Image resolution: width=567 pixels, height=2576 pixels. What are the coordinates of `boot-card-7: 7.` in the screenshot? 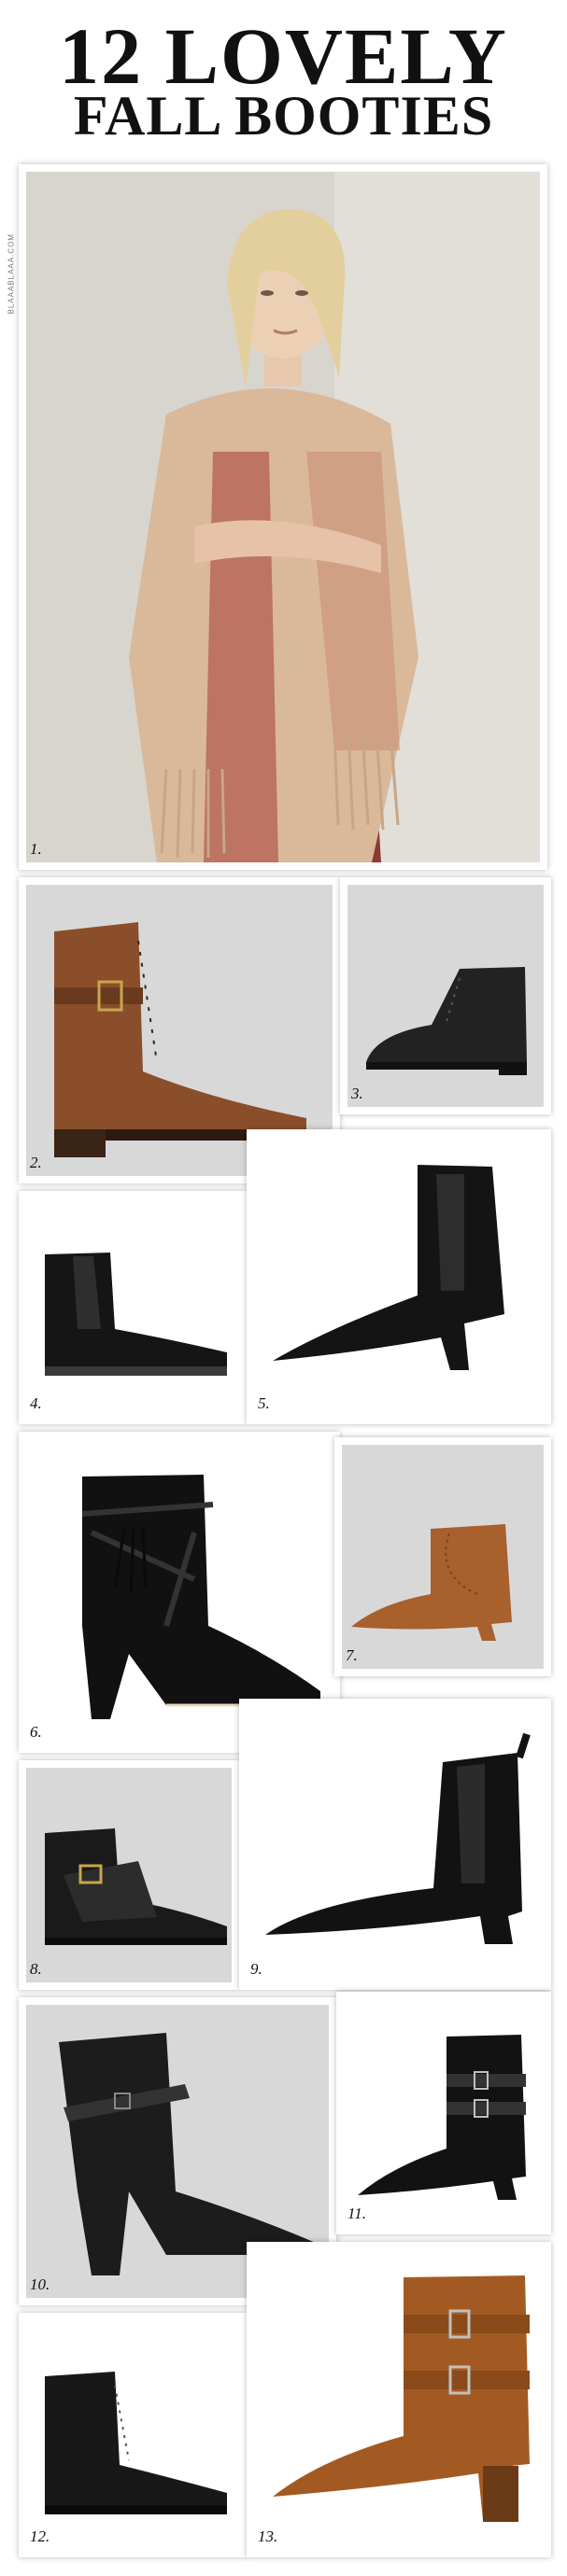 It's located at (443, 1556).